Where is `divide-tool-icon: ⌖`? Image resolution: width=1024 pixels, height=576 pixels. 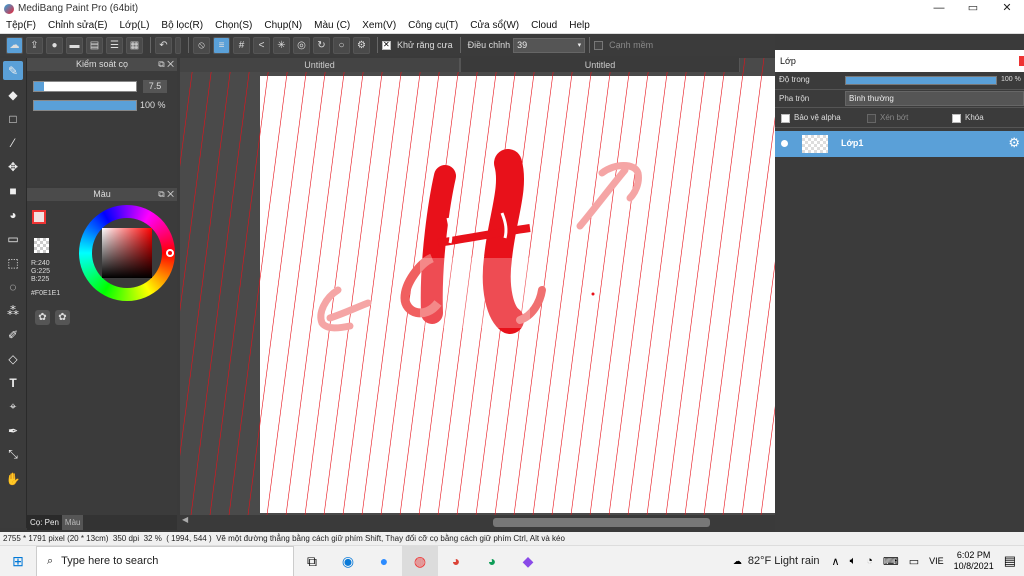
divide-tool-icon: ⌖ is located at coordinates (13, 406).